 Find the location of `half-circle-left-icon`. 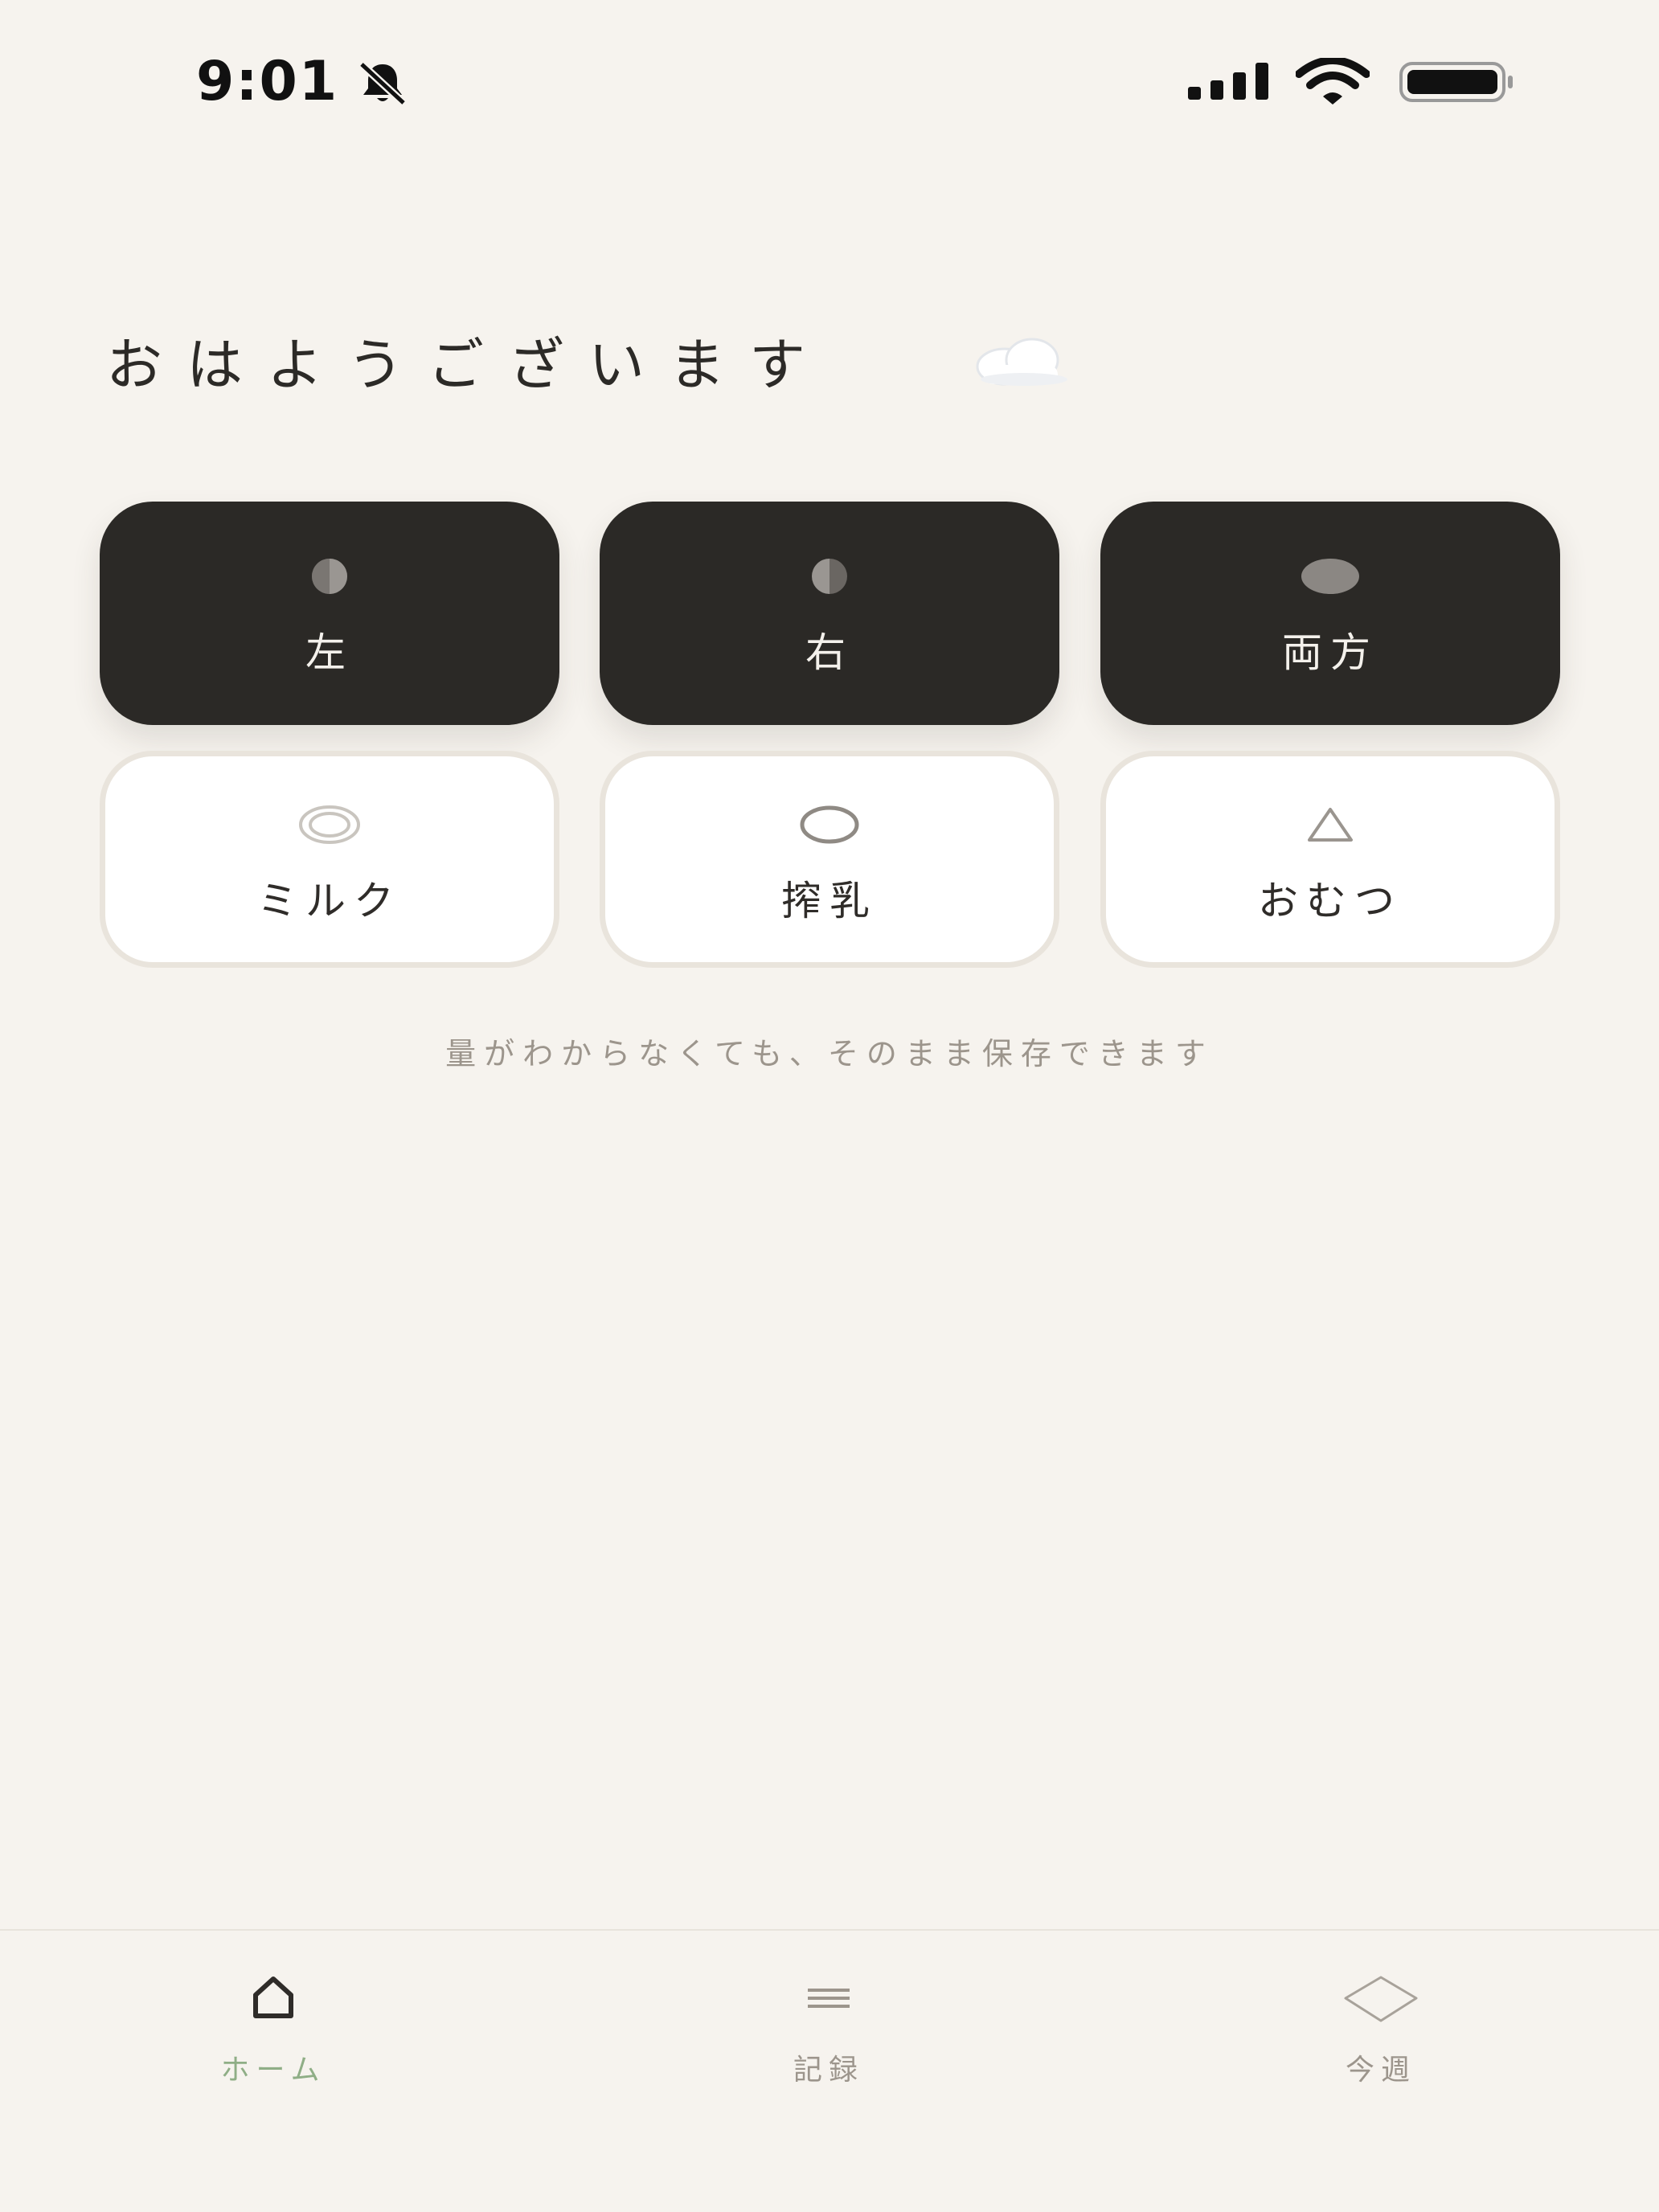

half-circle-left-icon is located at coordinates (329, 576).